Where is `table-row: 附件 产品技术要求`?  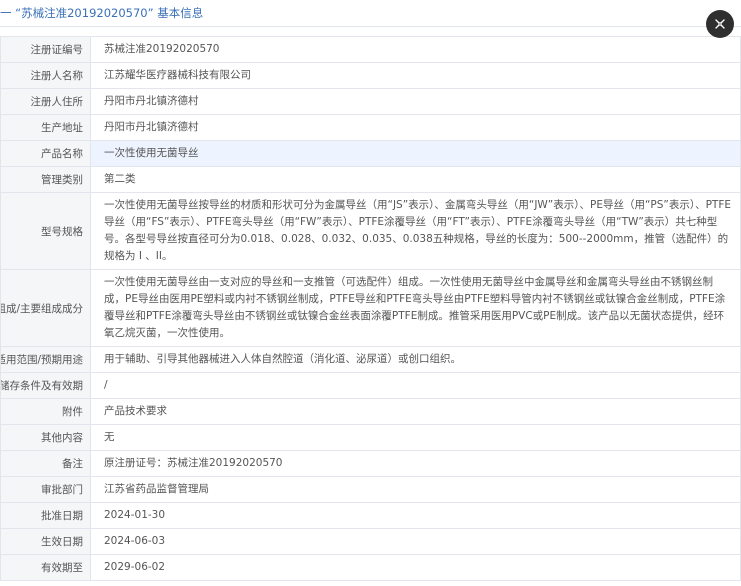 table-row: 附件 产品技术要求 is located at coordinates (370, 411).